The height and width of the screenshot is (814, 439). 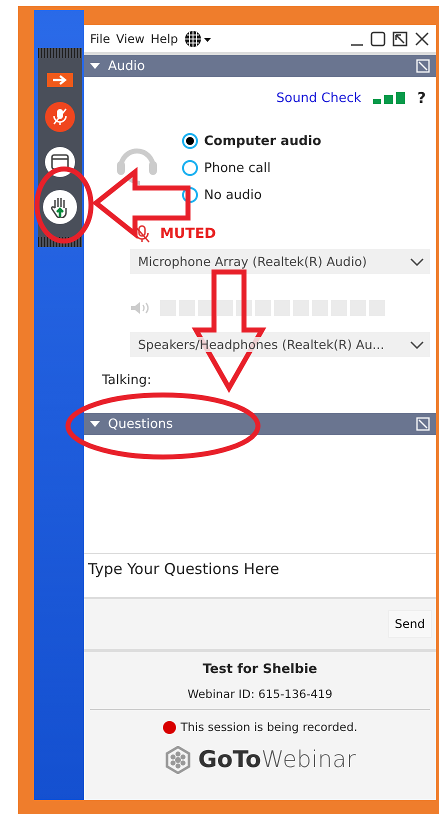 I want to click on talking-label: Talking:, so click(x=126, y=380).